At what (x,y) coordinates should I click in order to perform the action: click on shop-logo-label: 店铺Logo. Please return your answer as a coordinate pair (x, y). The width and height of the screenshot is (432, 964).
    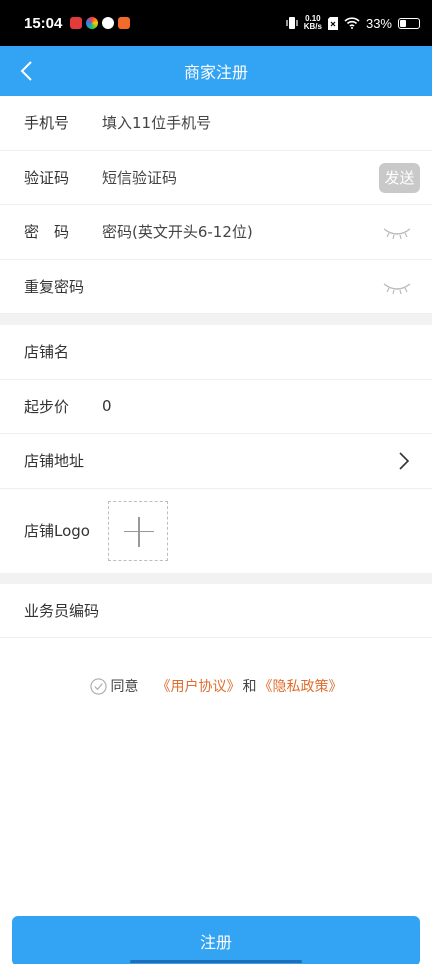
    Looking at the image, I should click on (57, 531).